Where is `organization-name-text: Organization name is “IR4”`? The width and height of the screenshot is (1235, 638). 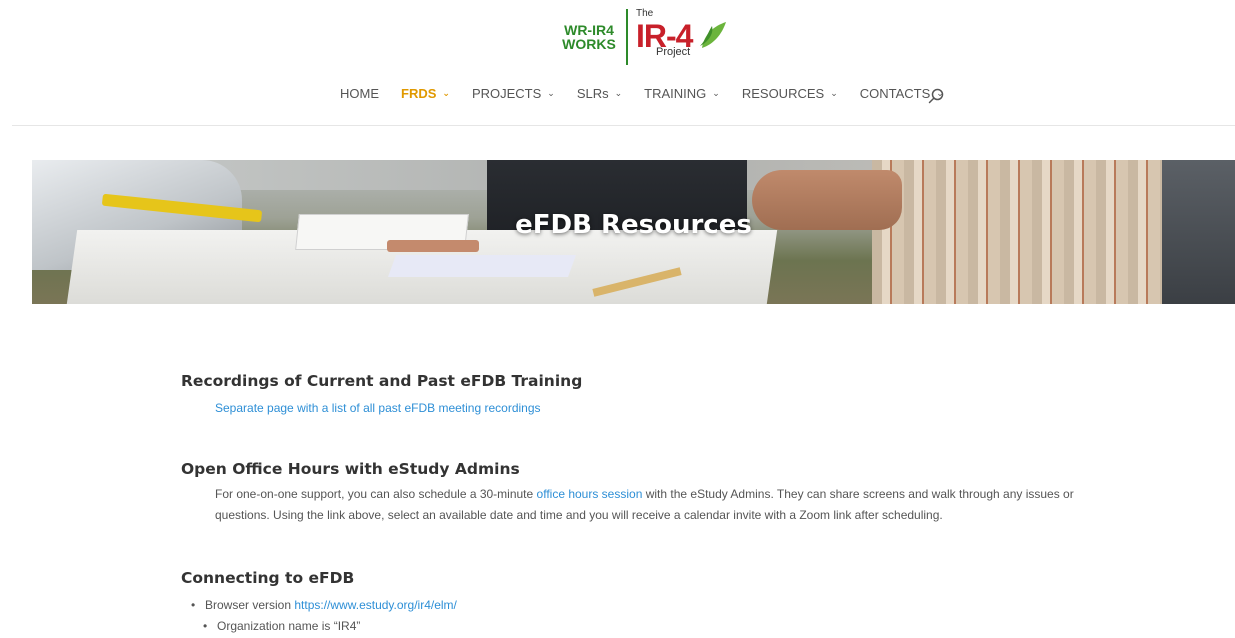 organization-name-text: Organization name is “IR4” is located at coordinates (289, 626).